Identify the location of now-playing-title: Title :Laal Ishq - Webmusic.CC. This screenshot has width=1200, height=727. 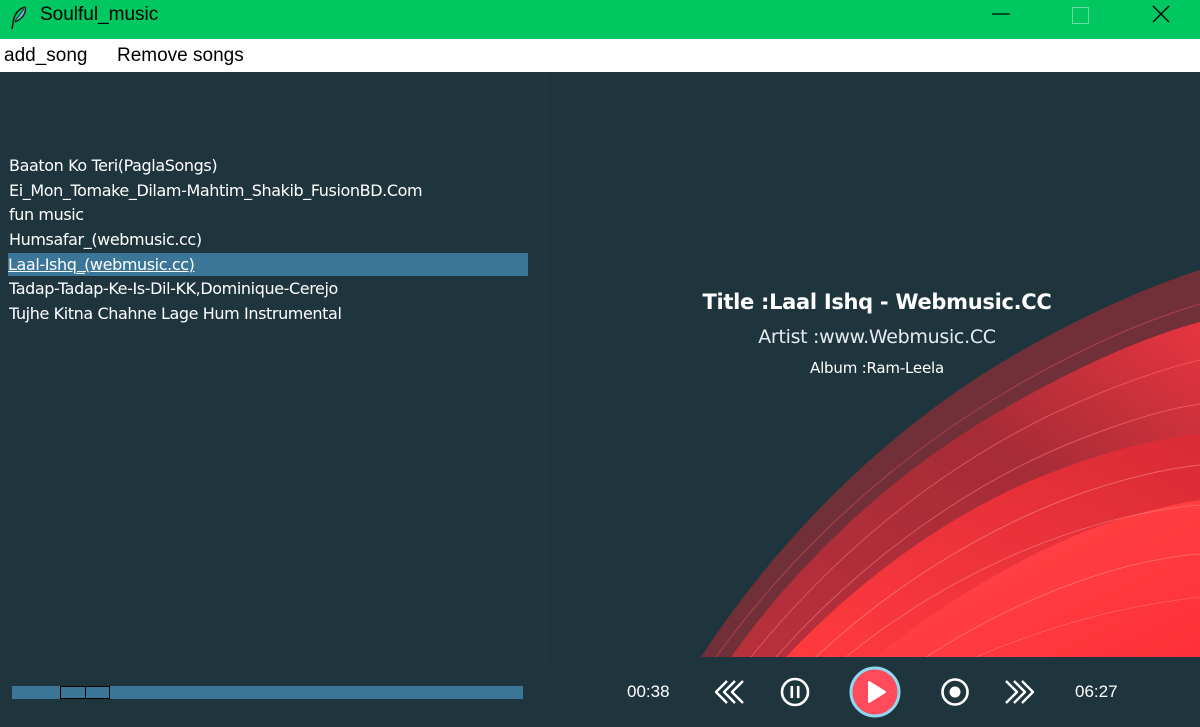
(877, 302).